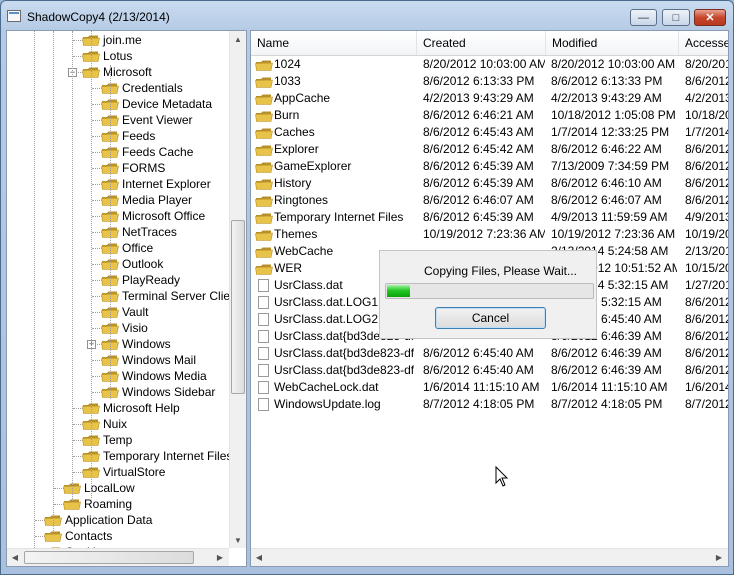 The width and height of the screenshot is (734, 575). I want to click on scroll-down-arrow-icon: ▼, so click(238, 540).